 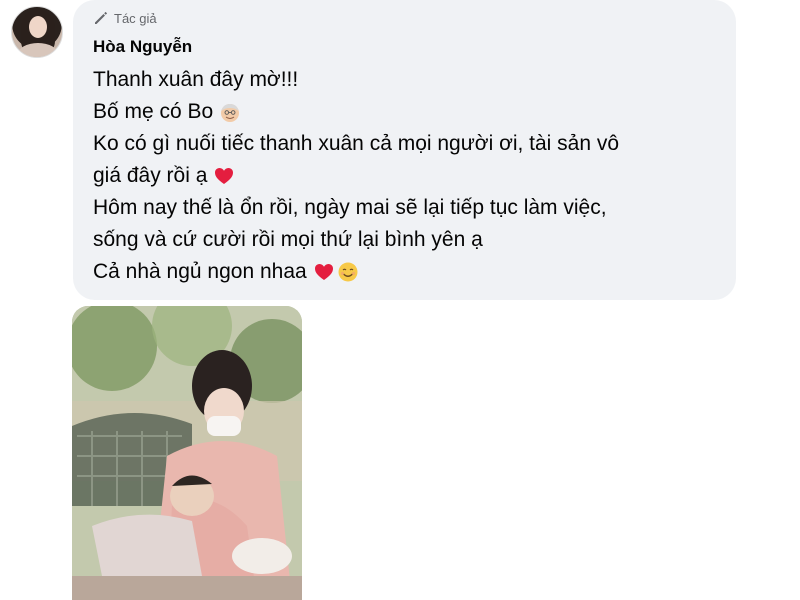 I want to click on pencil-icon, so click(x=101, y=17).